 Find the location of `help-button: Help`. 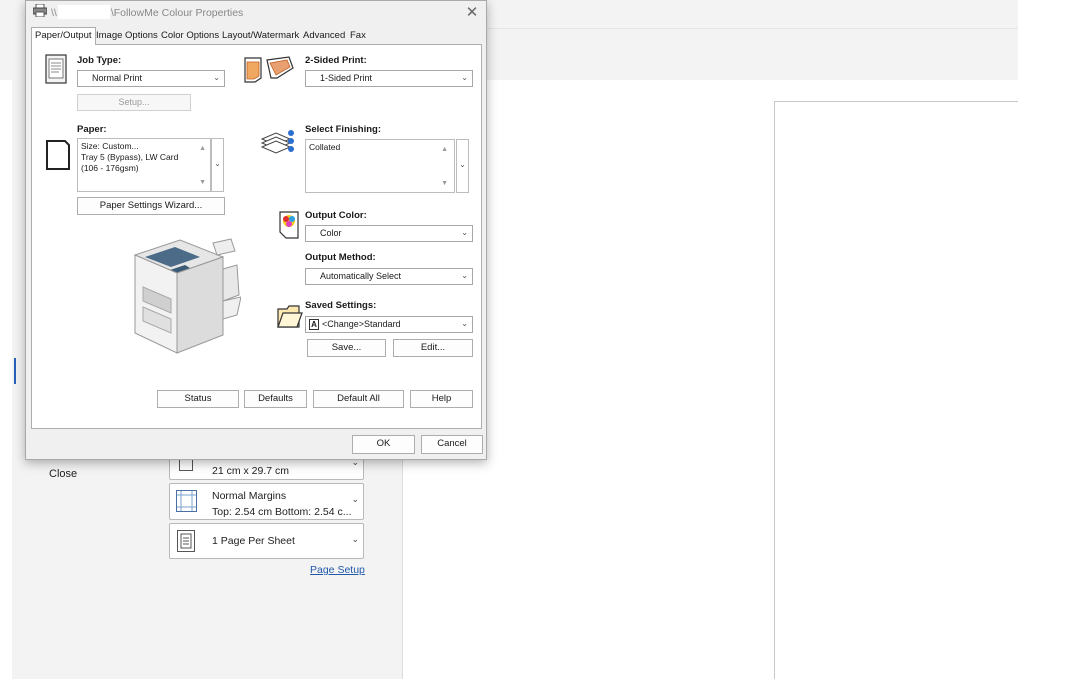

help-button: Help is located at coordinates (441, 399).